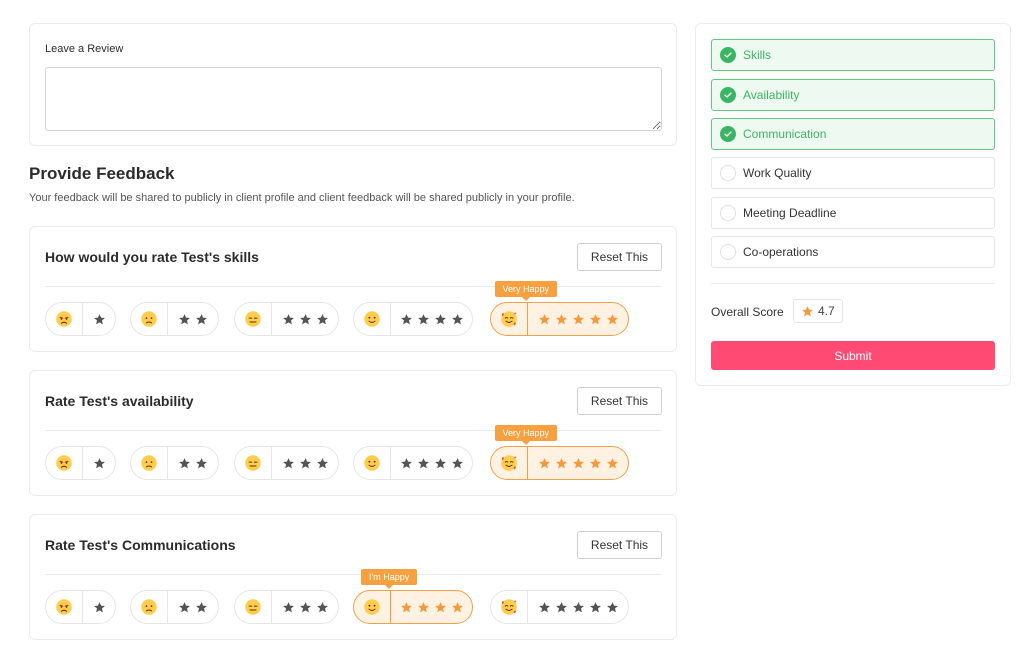  Describe the element at coordinates (777, 173) in the screenshot. I see `criteria-label: Work Quality` at that location.